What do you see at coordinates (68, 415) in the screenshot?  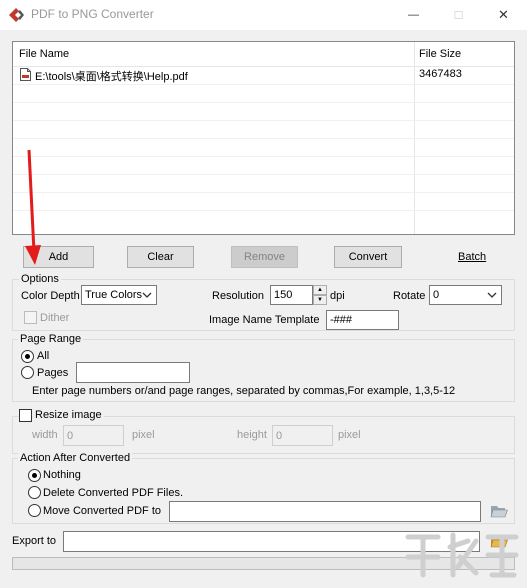 I see `resize-image-legend: Resize image` at bounding box center [68, 415].